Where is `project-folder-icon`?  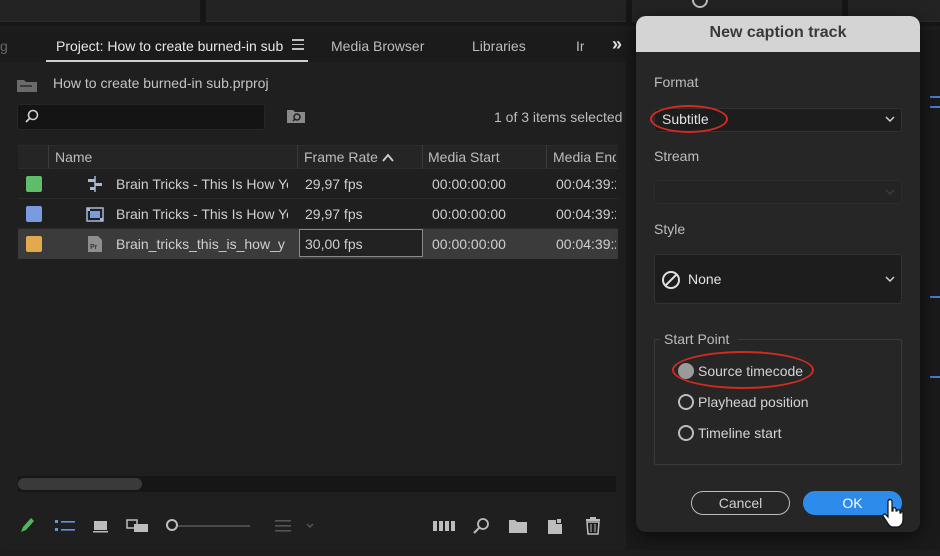
project-folder-icon is located at coordinates (27, 86).